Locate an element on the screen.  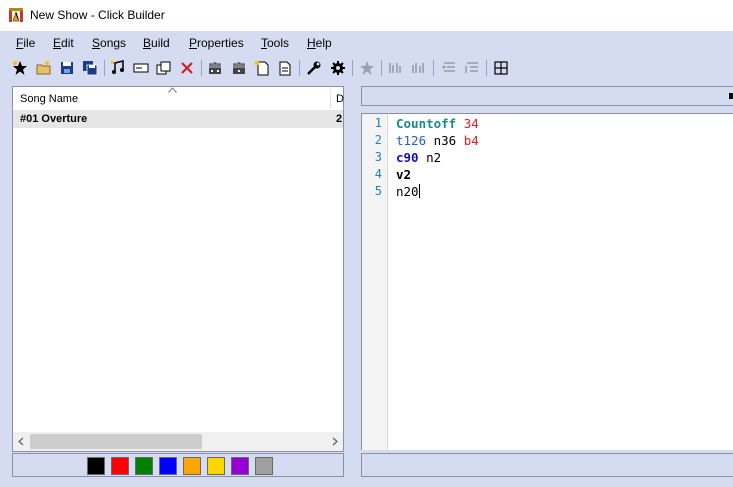
color-swatch-yellow is located at coordinates (216, 466).